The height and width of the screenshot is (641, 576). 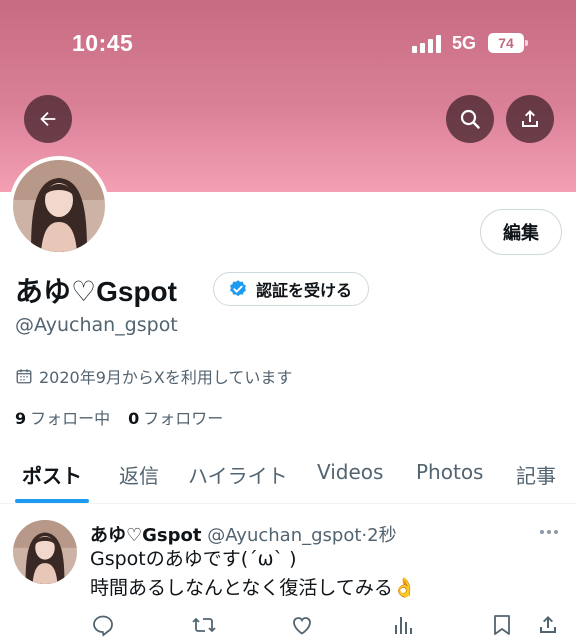 I want to click on calendar-icon, so click(x=24, y=376).